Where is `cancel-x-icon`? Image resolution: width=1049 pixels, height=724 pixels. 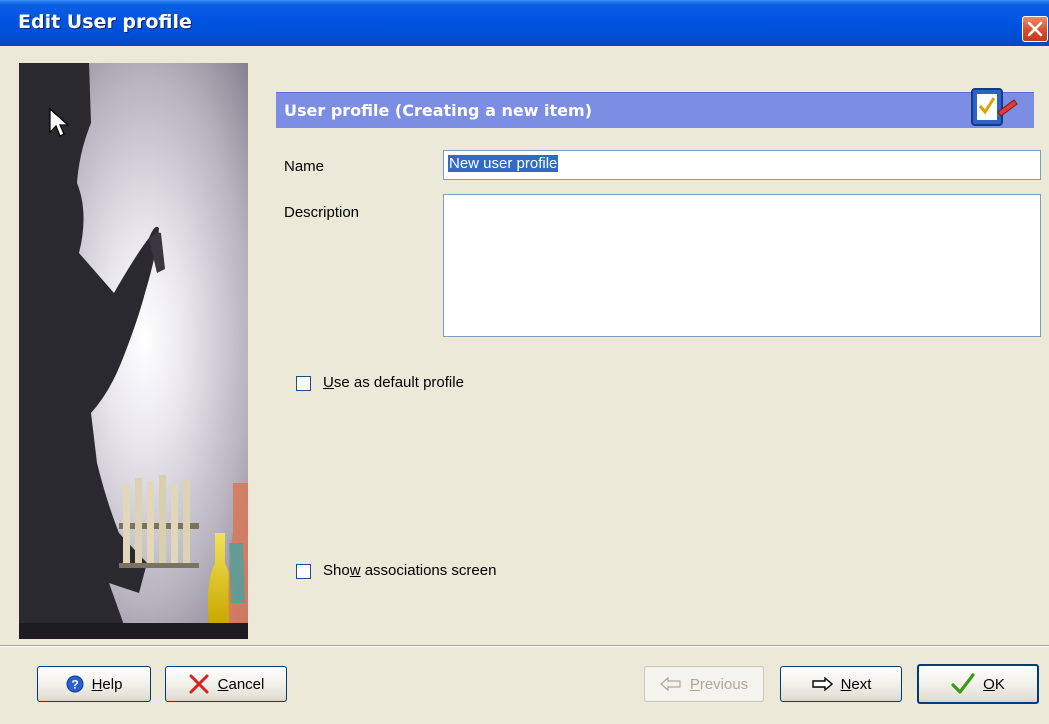 cancel-x-icon is located at coordinates (199, 684).